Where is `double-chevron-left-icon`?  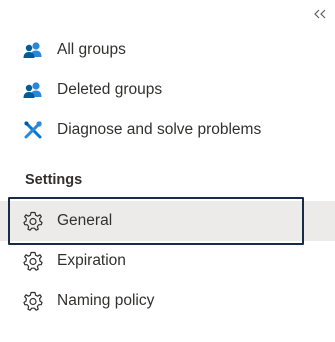
double-chevron-left-icon is located at coordinates (320, 14).